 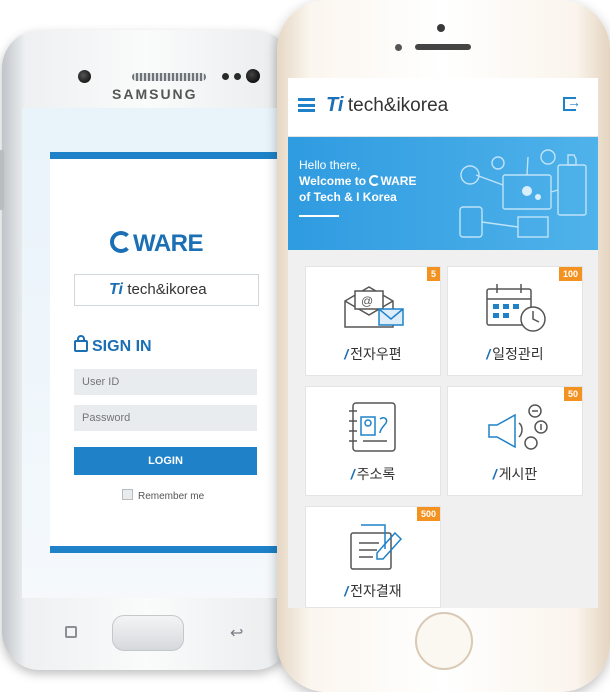 What do you see at coordinates (433, 274) in the screenshot?
I see `mail-count-badge: 5` at bounding box center [433, 274].